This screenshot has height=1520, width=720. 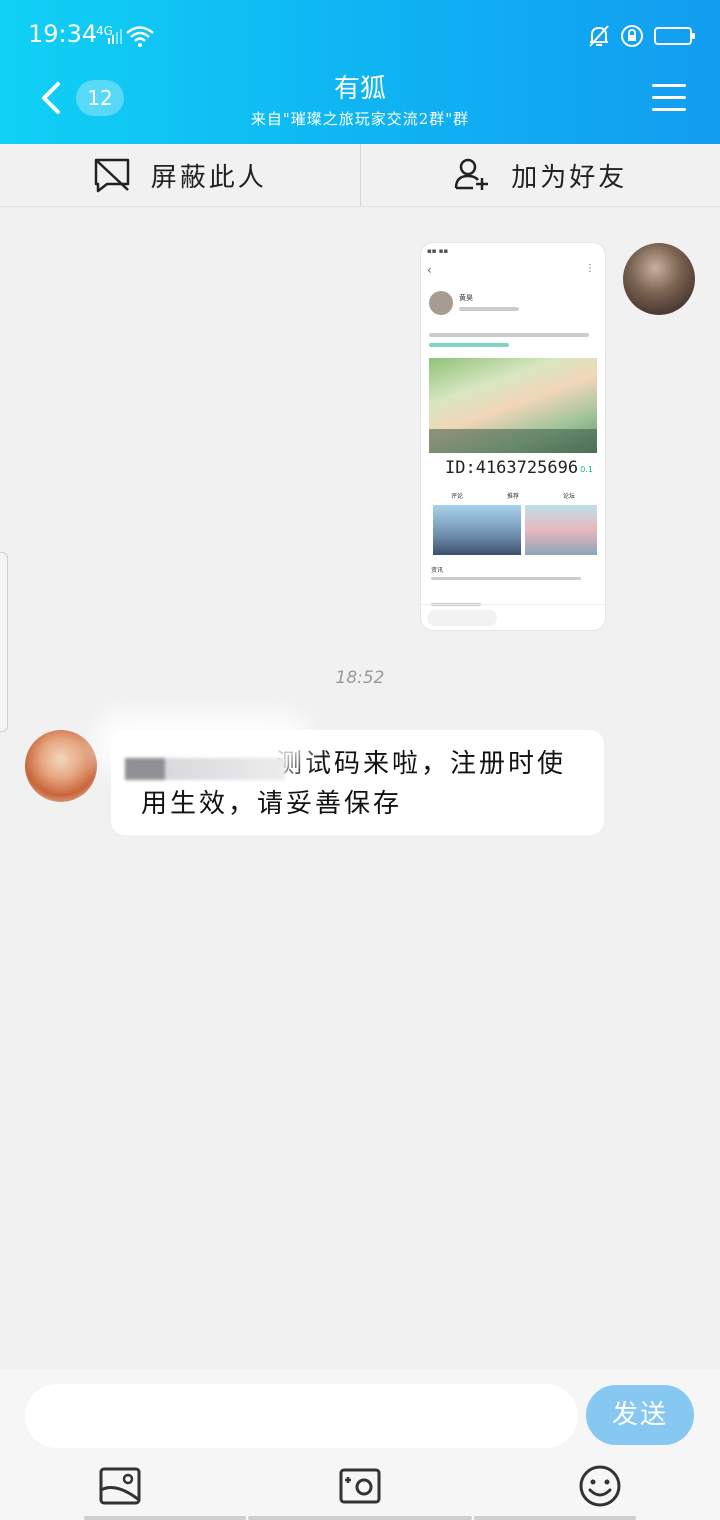 What do you see at coordinates (513, 617) in the screenshot?
I see `image-bottom-bar` at bounding box center [513, 617].